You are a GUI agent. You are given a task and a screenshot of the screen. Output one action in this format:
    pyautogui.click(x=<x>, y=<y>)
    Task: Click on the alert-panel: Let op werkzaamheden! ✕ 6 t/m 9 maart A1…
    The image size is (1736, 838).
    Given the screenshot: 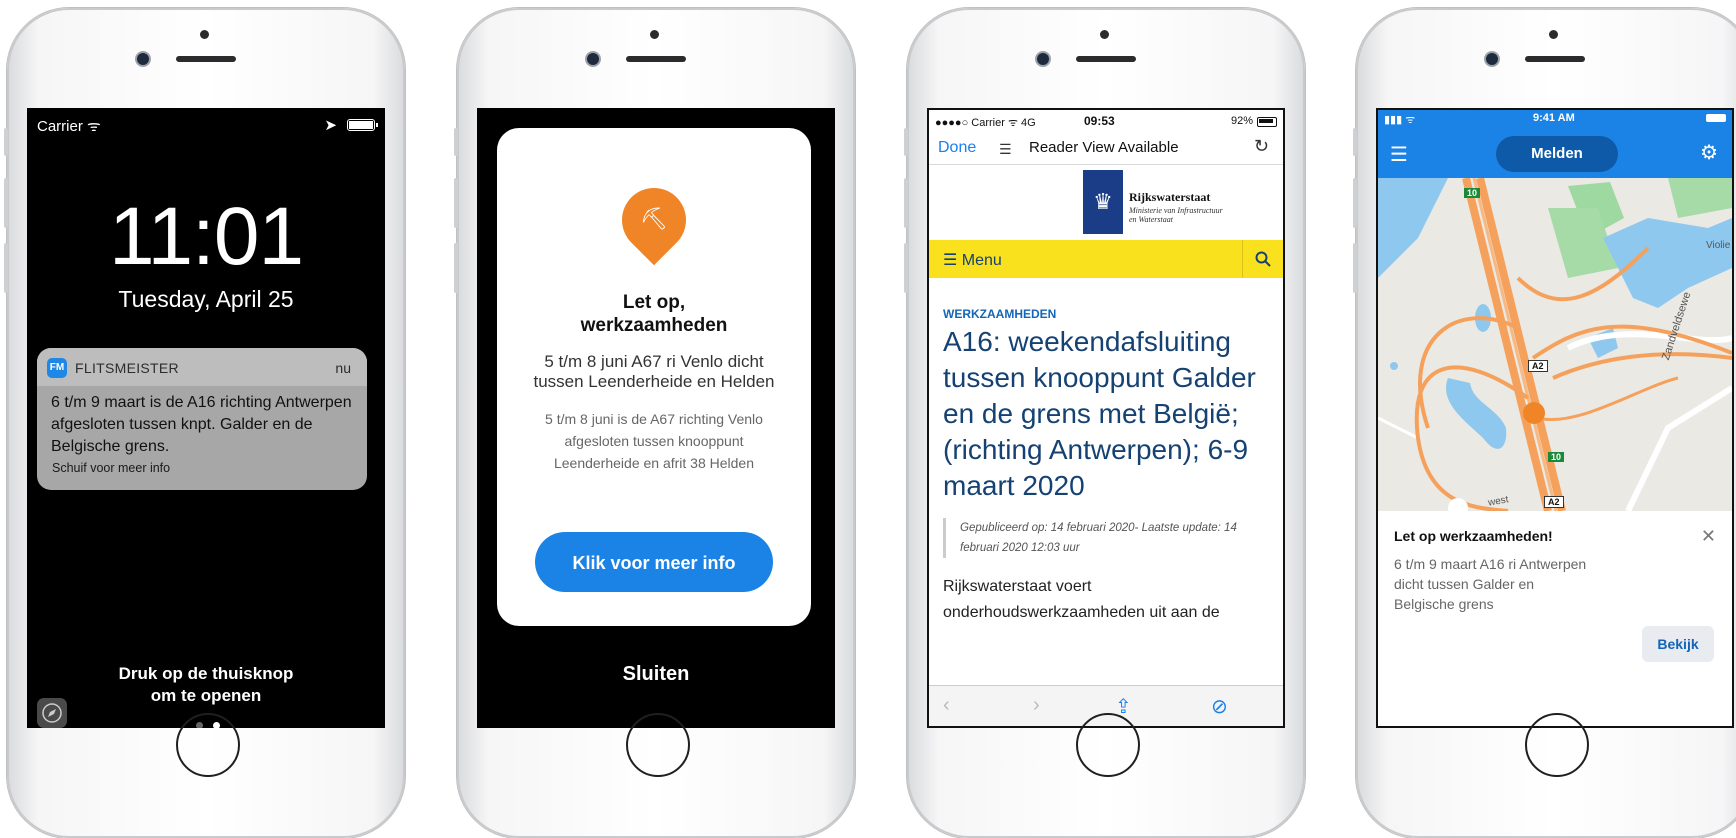 What is the action you would take?
    pyautogui.click(x=1555, y=619)
    